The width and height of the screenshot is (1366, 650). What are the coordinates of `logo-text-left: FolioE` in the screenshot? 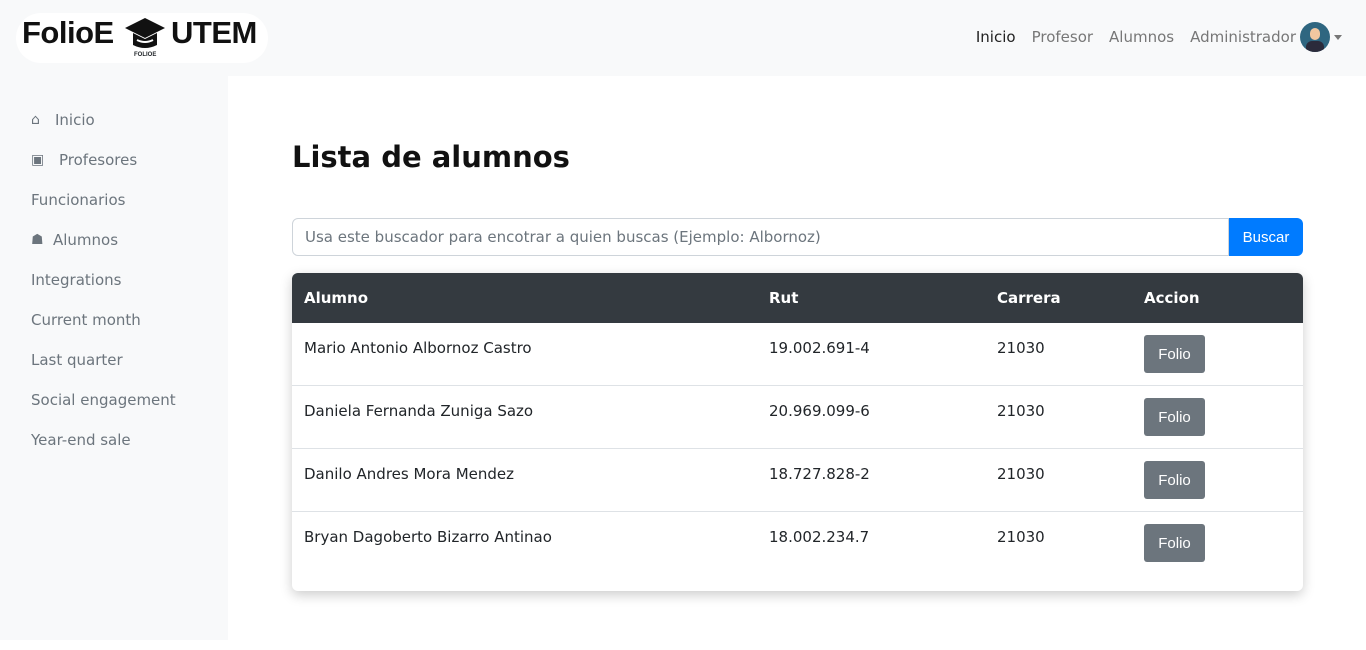 It's located at (68, 32).